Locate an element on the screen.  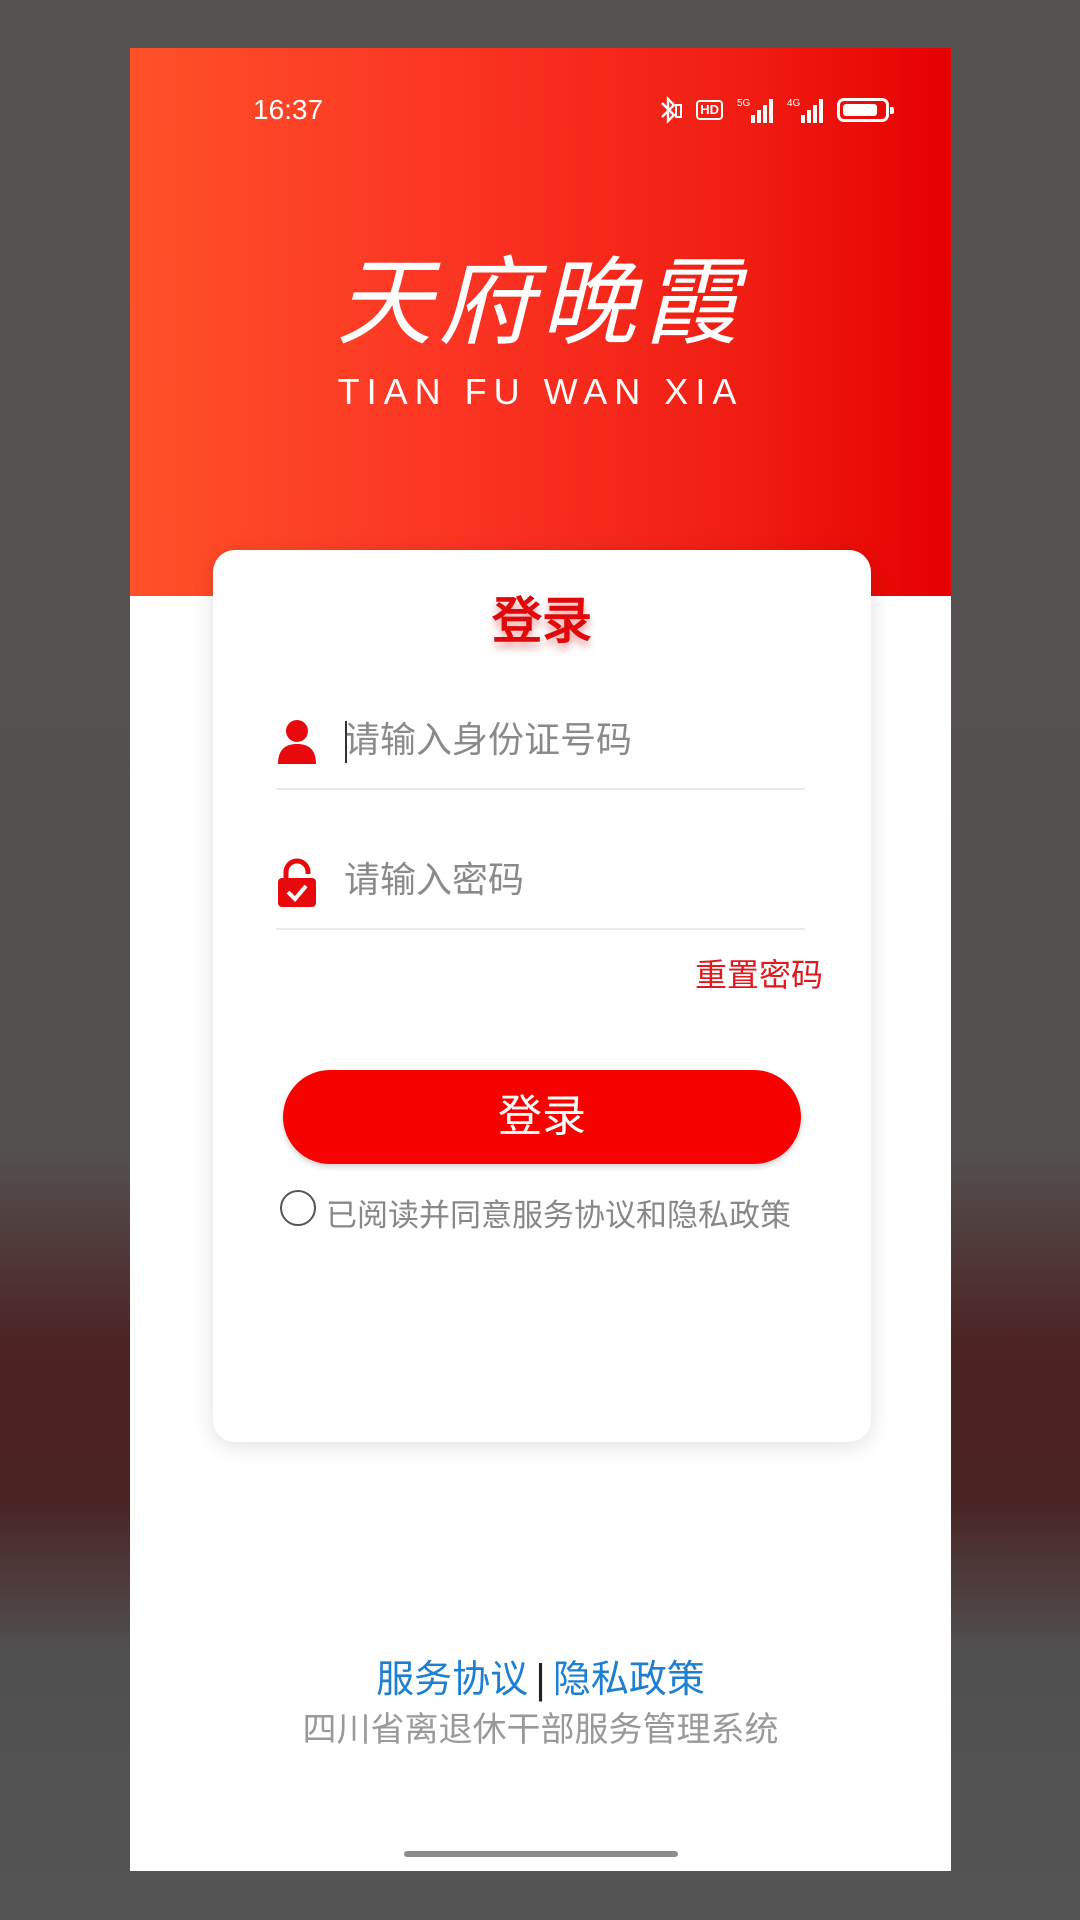
footer-links: 服务协议 | 隐私政策 is located at coordinates (540, 1679).